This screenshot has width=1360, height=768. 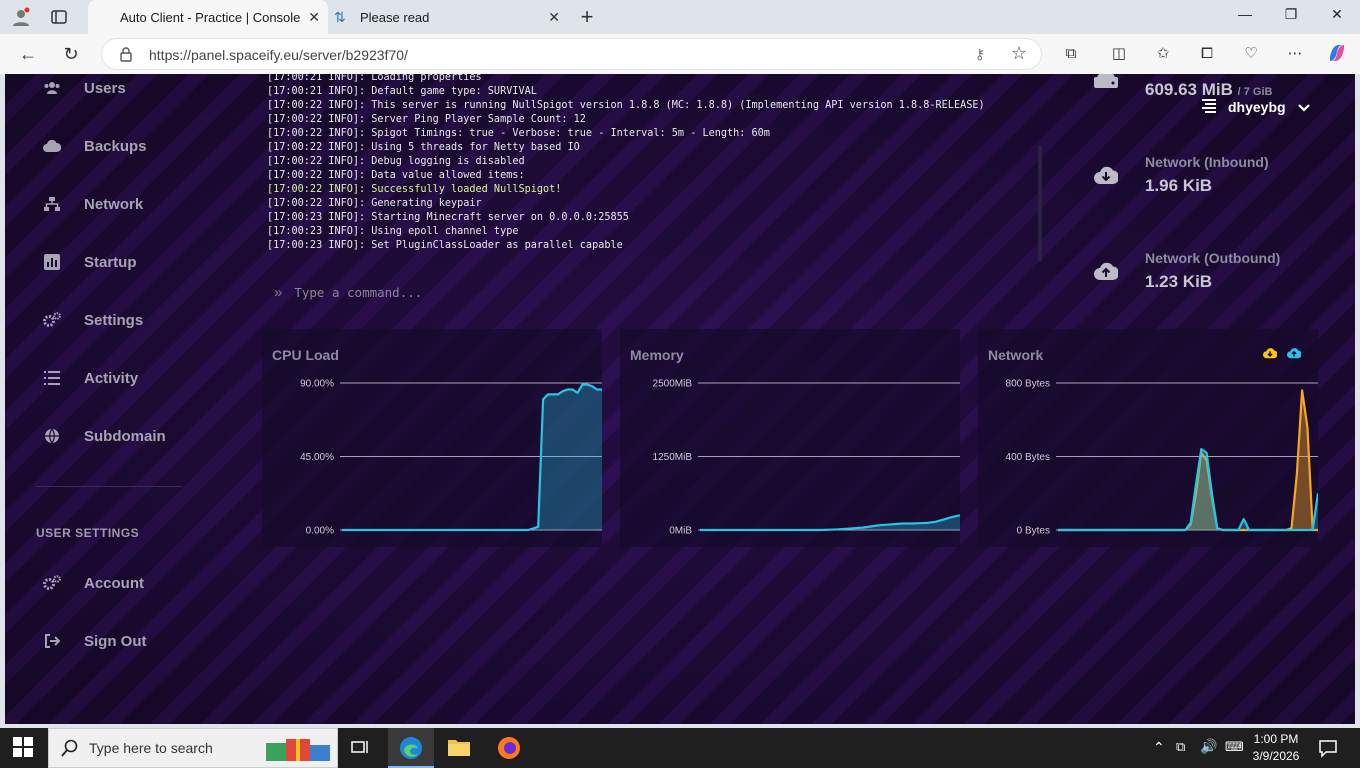 What do you see at coordinates (52, 378) in the screenshot?
I see `list-icon` at bounding box center [52, 378].